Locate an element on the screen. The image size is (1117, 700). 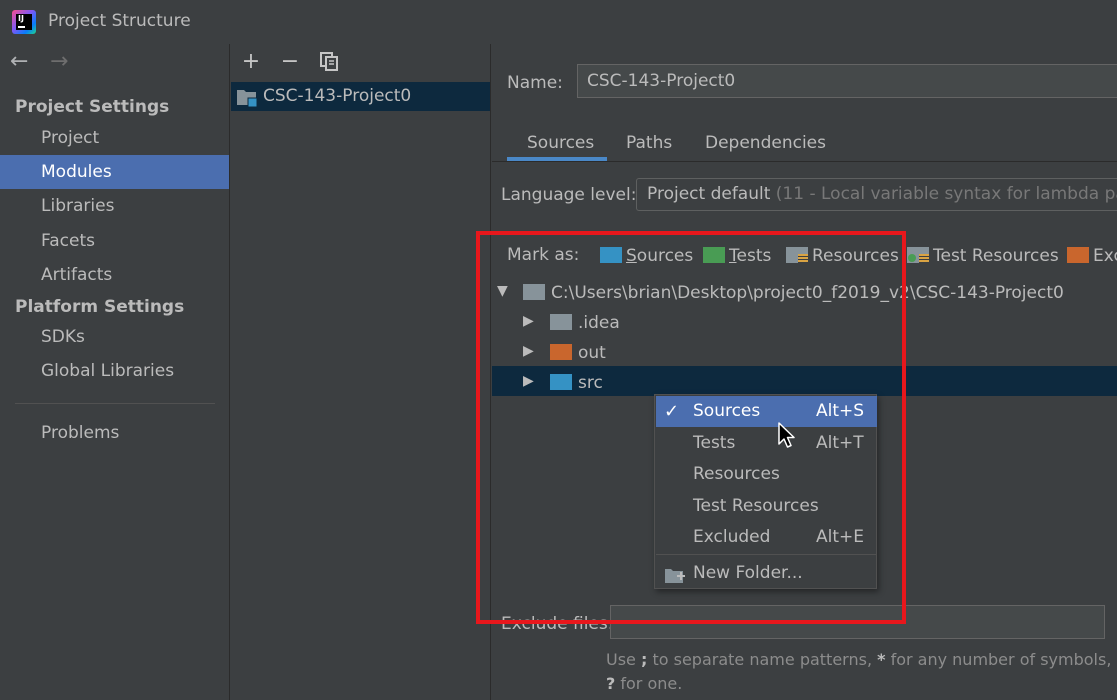
language-level-value: Project default is located at coordinates (709, 194).